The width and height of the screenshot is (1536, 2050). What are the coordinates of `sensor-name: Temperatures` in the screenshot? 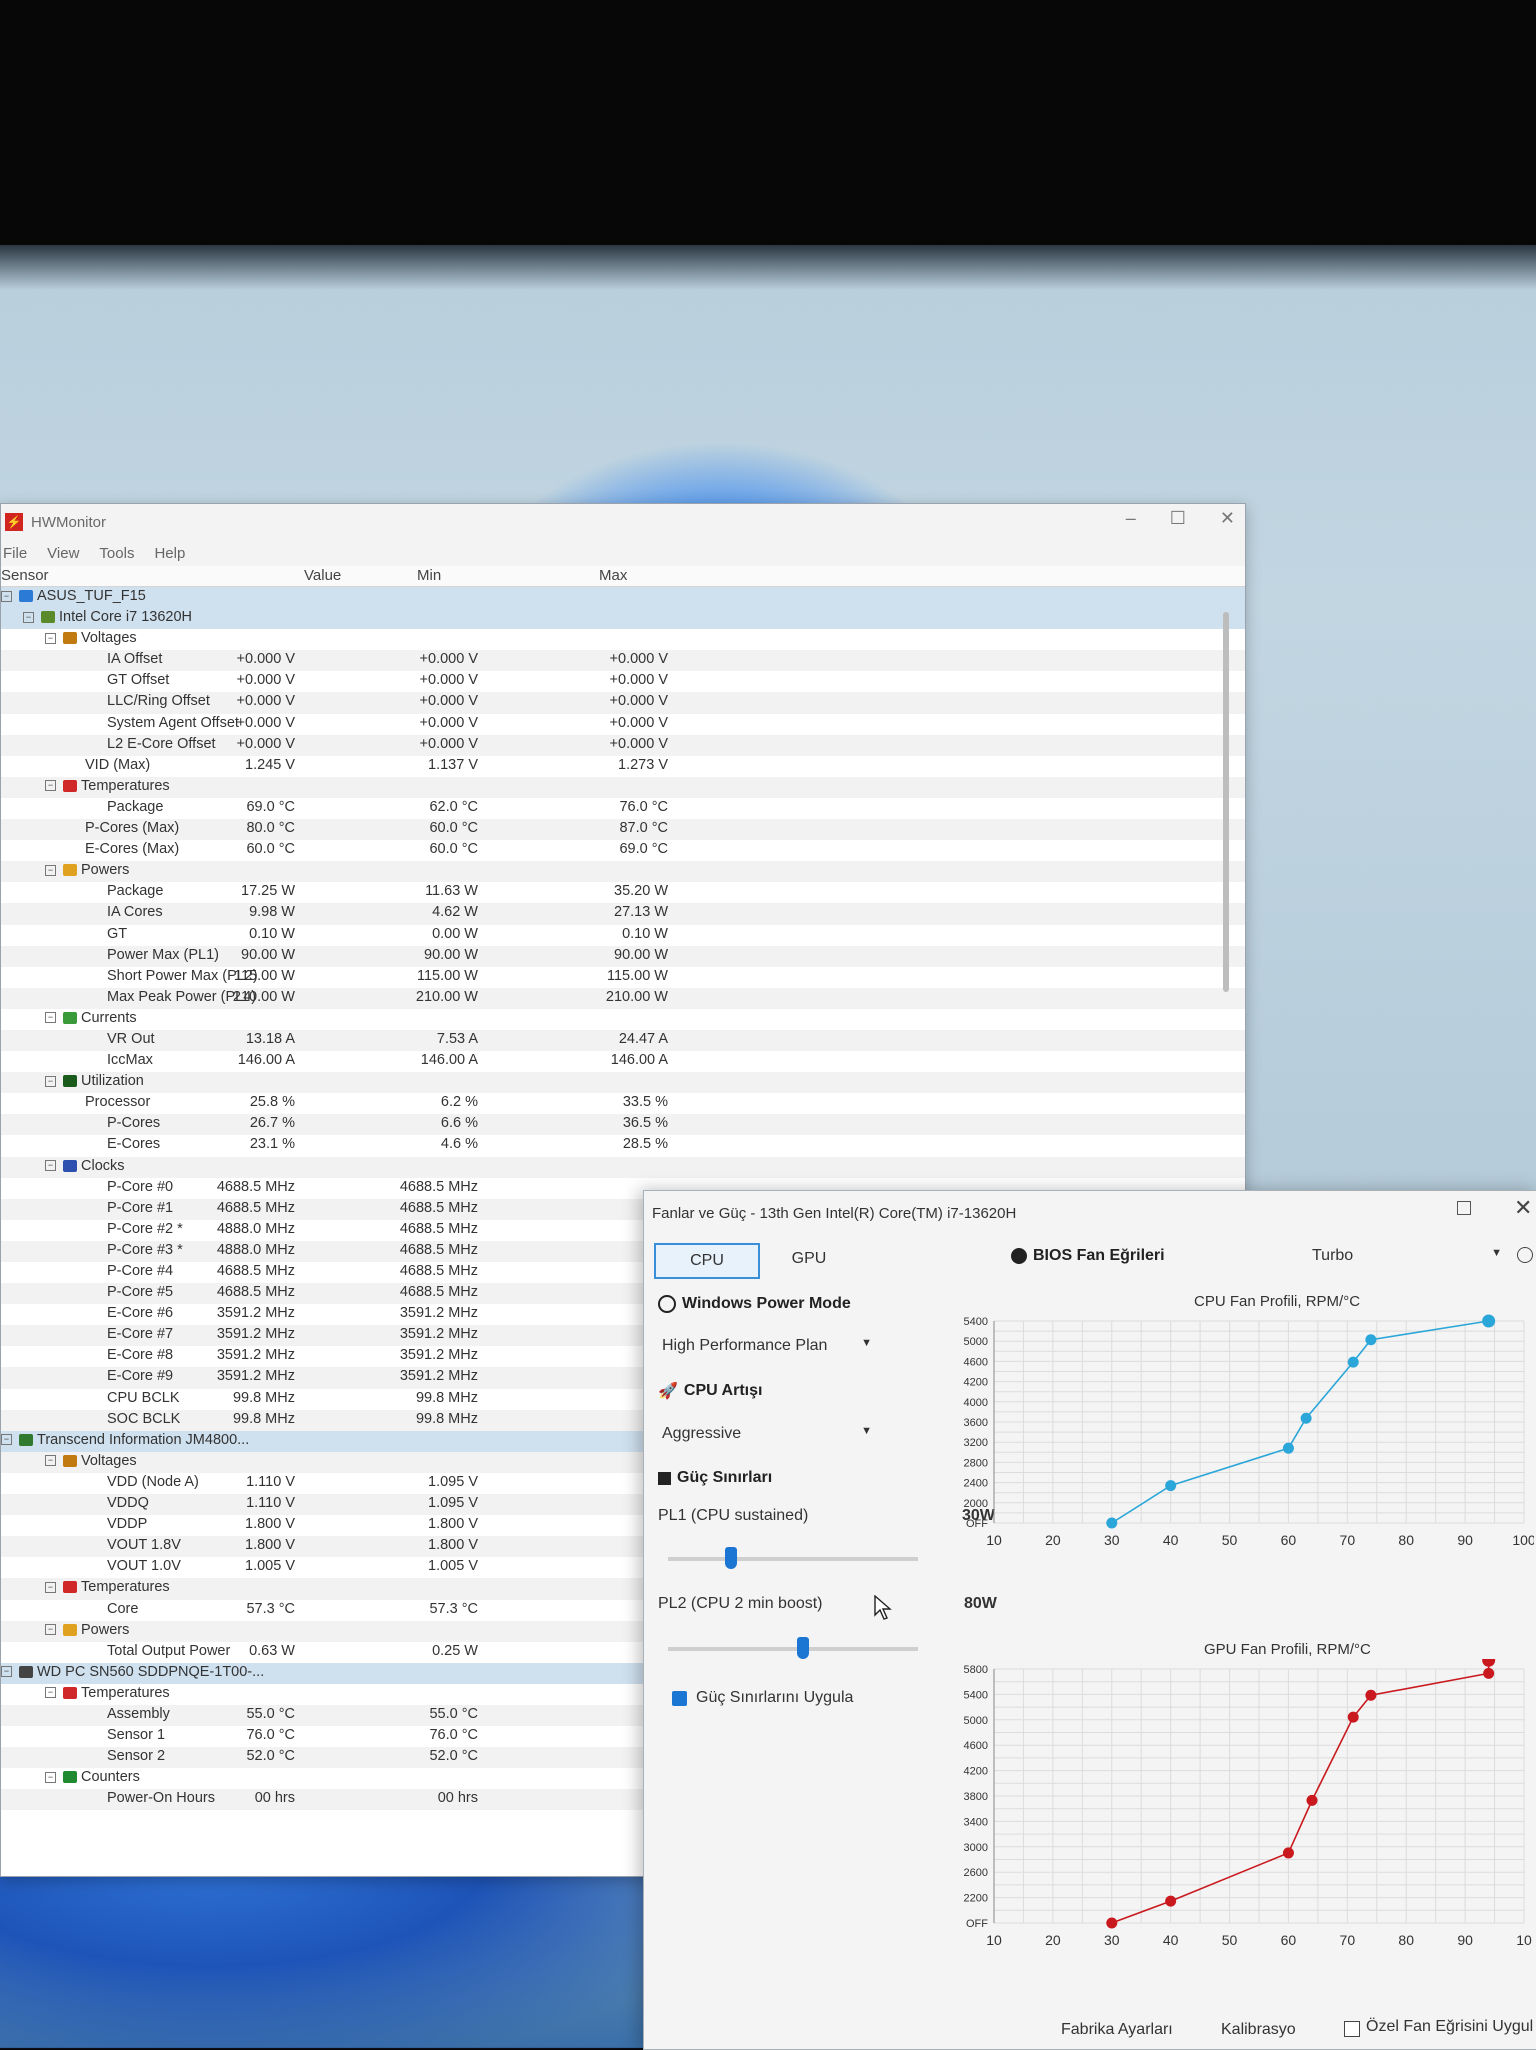 It's located at (125, 1587).